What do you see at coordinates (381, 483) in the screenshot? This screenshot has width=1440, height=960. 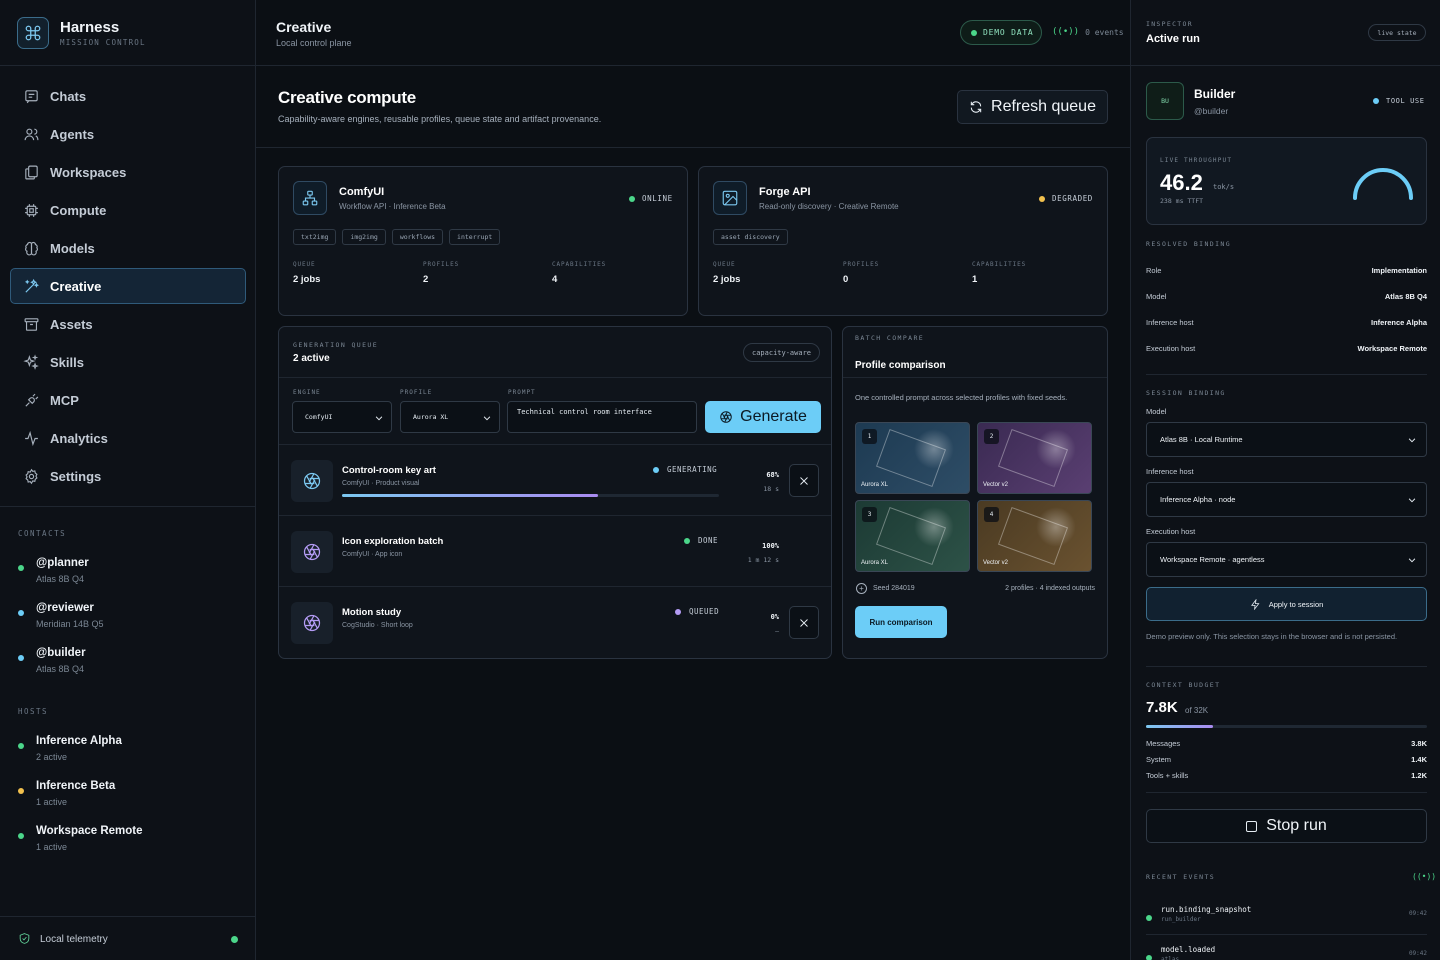 I see `job-subtitle: ComfyUI · Product visual` at bounding box center [381, 483].